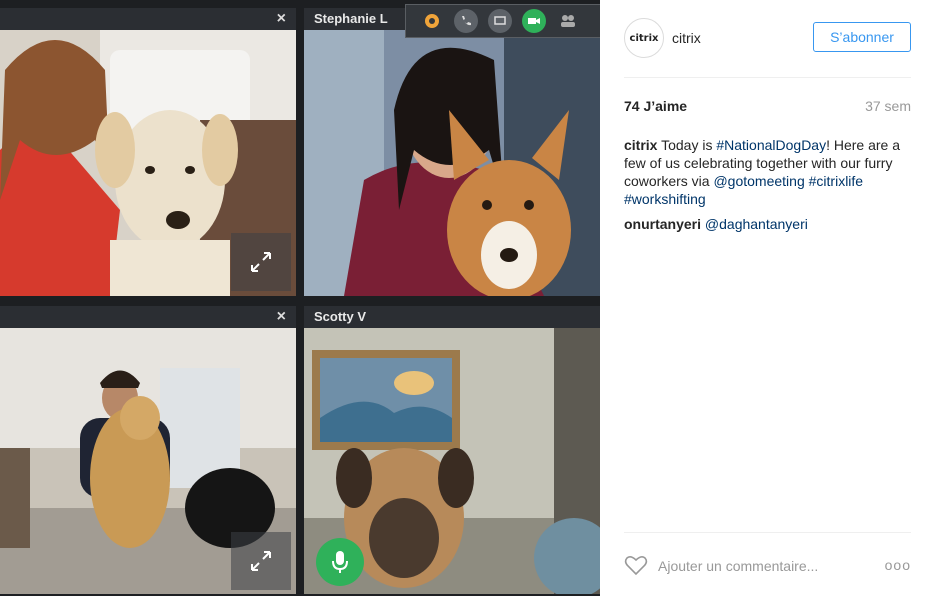 The width and height of the screenshot is (929, 596). What do you see at coordinates (452, 317) in the screenshot?
I see `tile-header: Scotty V` at bounding box center [452, 317].